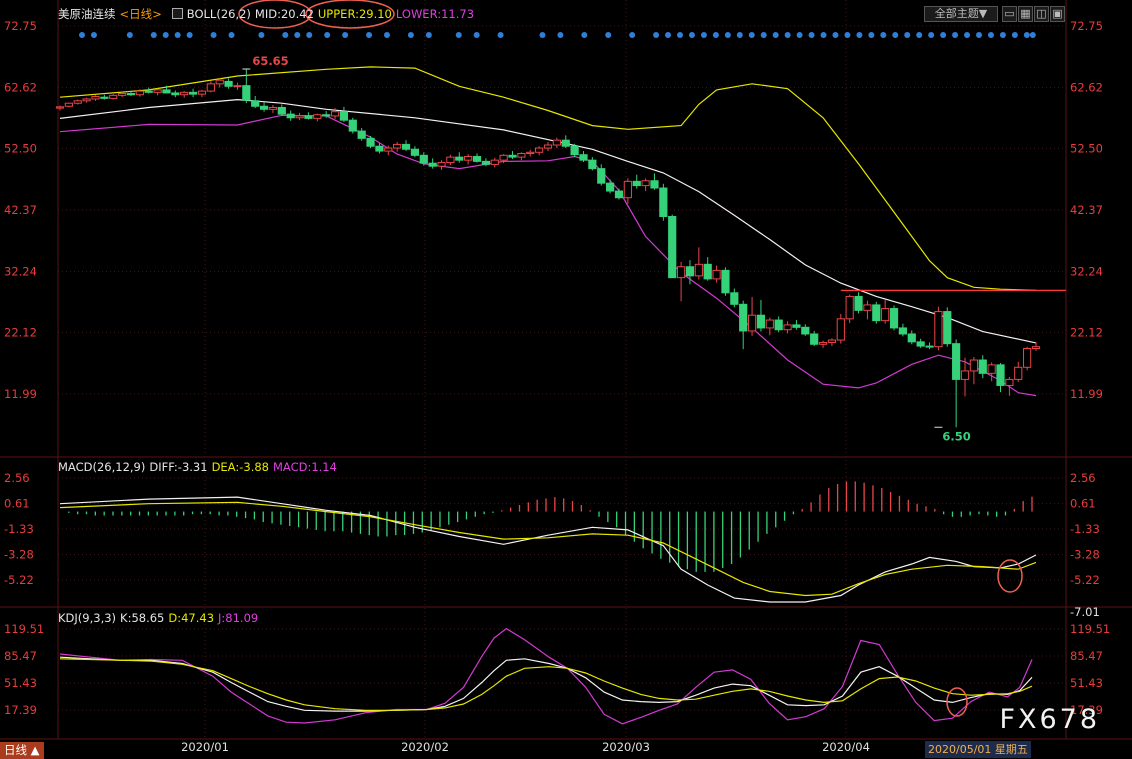 The image size is (1132, 759). I want to click on macd-tick-right: -1.33, so click(1085, 529).